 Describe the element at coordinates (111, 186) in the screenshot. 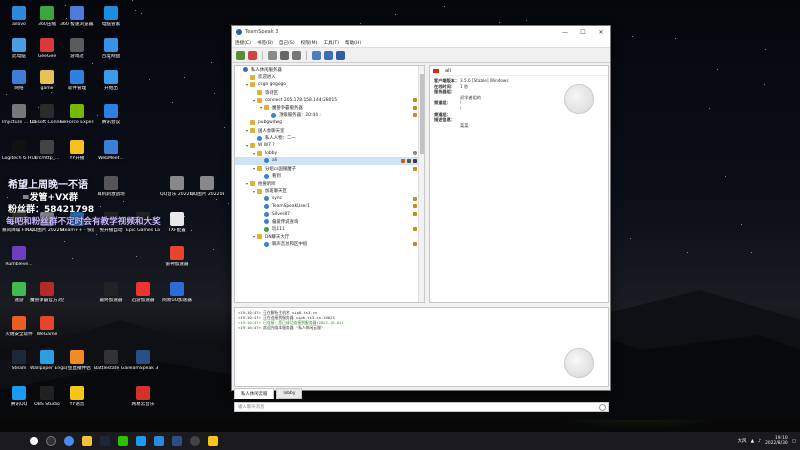

I see `desktop-shortcut: 耳机刺激战场` at that location.